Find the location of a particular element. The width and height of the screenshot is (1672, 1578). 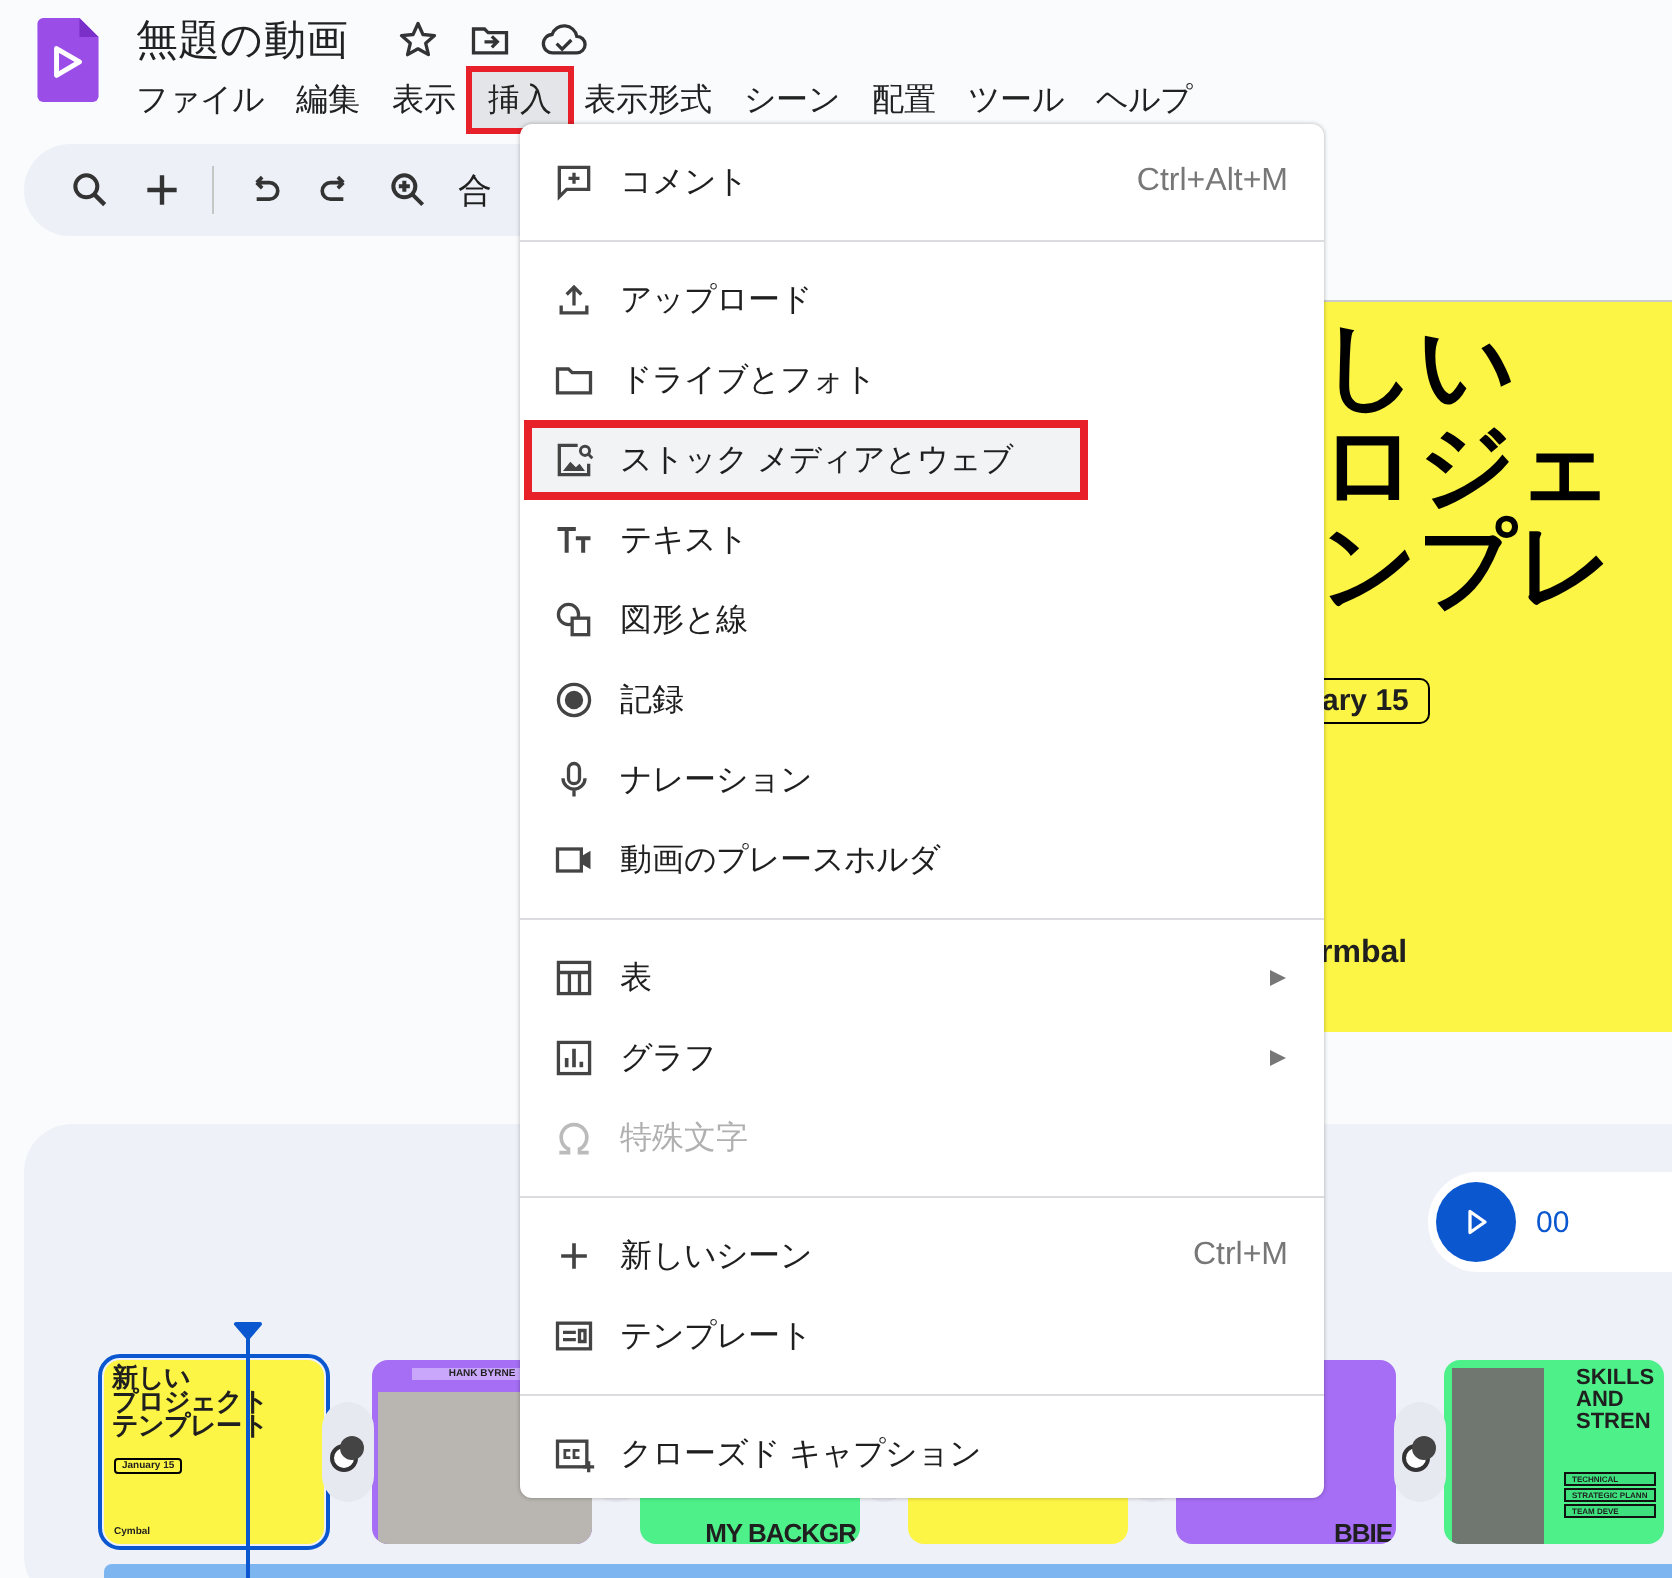

toolbar-label: 合 is located at coordinates (475, 190).